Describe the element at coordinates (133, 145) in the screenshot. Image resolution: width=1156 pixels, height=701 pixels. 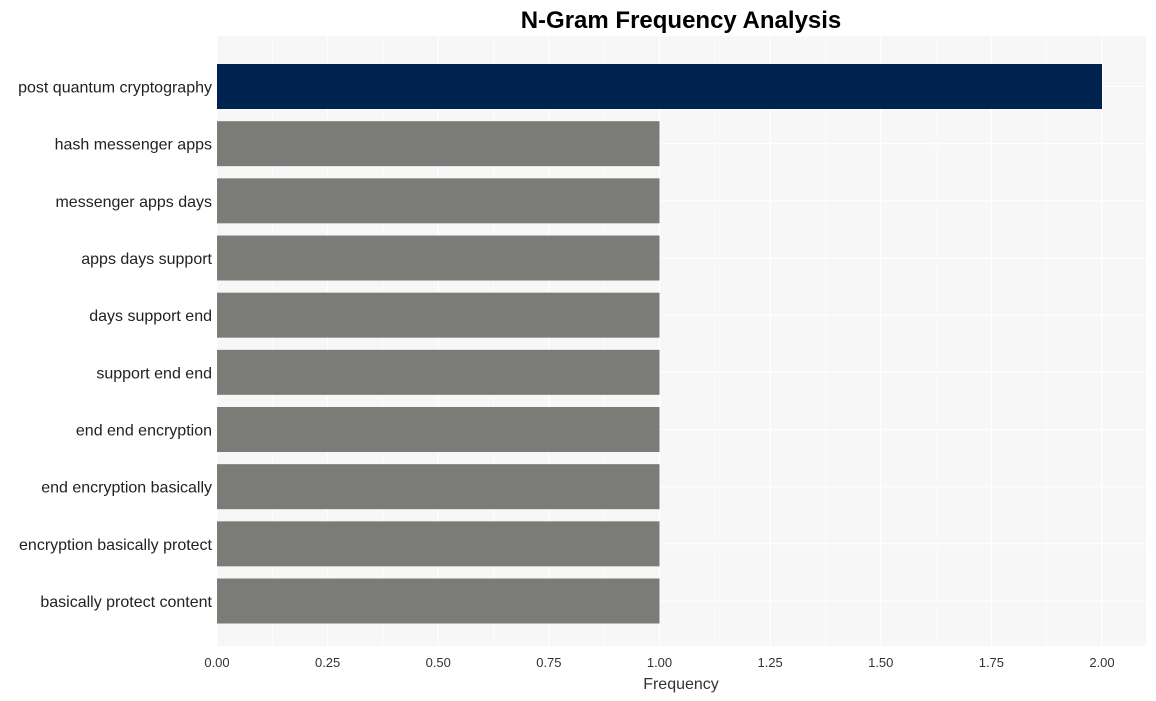
I see `y-tick-label: hash messenger apps` at that location.